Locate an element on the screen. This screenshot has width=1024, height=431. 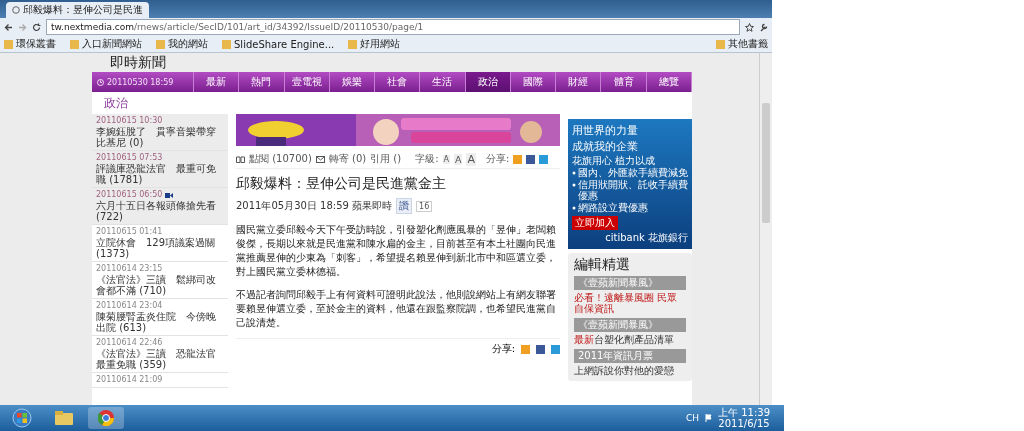
nav-tab: 政治 is located at coordinates (488, 82).